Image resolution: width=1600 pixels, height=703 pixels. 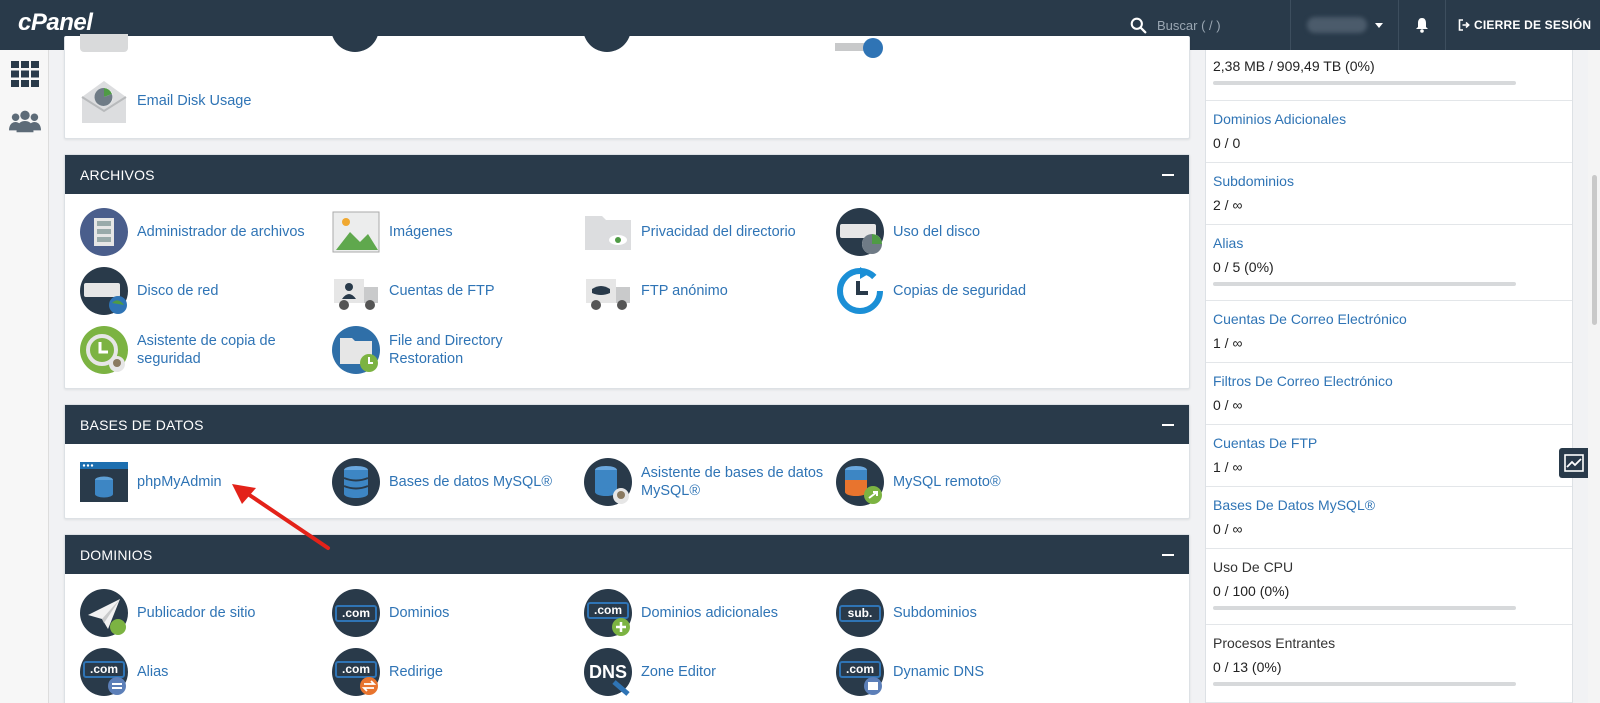 I want to click on archivos-header: ARCHIVOS, so click(x=627, y=174).